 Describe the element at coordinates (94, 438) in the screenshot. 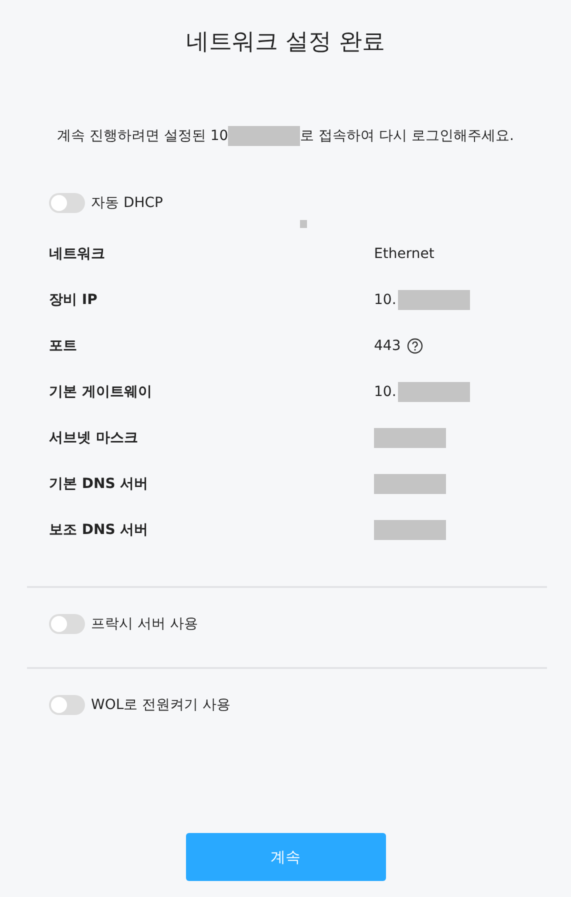

I see `field-label: 서브넷 마스크` at that location.